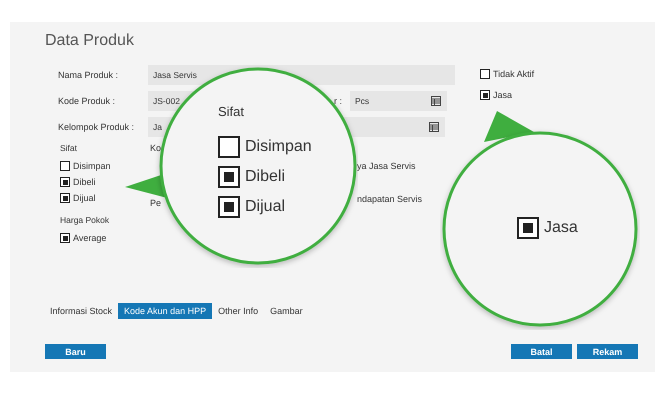 This screenshot has width=662, height=400. I want to click on field-label: Pe, so click(156, 203).